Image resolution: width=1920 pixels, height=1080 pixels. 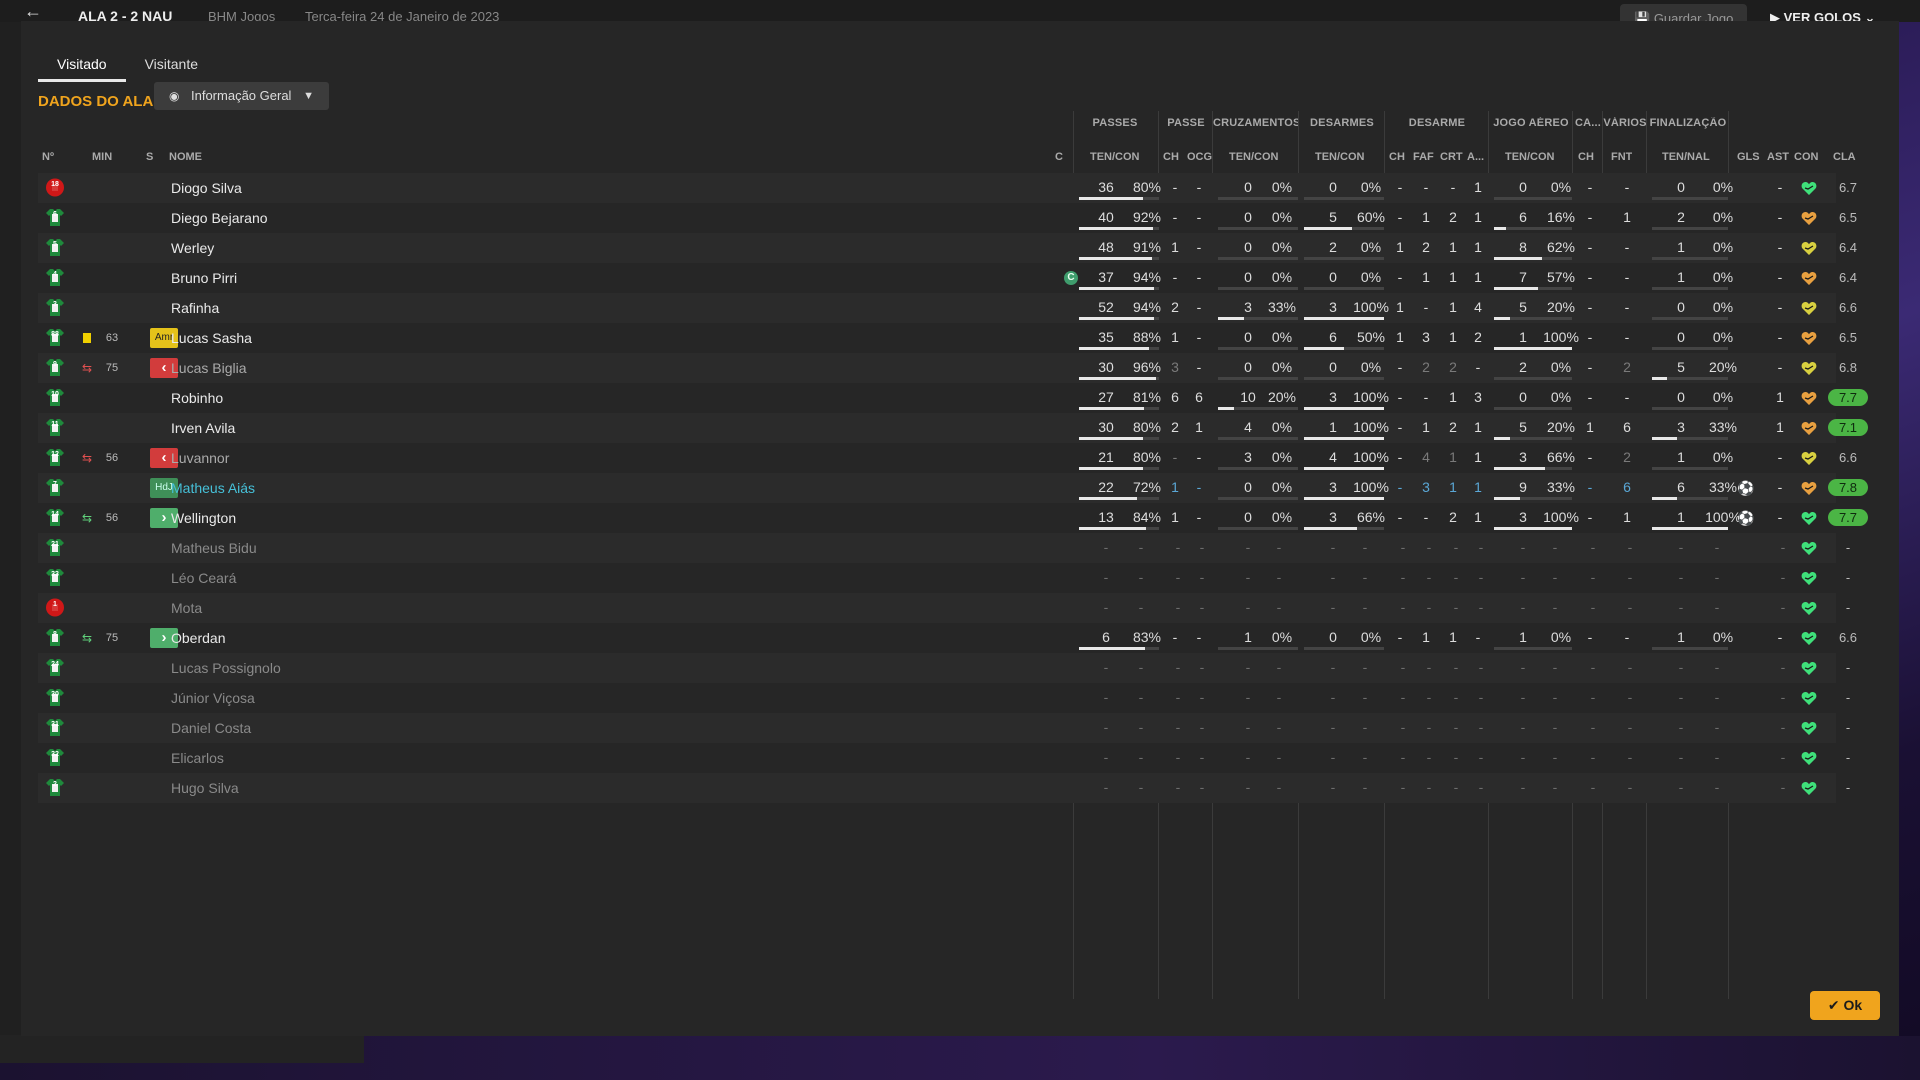 I want to click on player-rating: 6.6, so click(x=1848, y=637).